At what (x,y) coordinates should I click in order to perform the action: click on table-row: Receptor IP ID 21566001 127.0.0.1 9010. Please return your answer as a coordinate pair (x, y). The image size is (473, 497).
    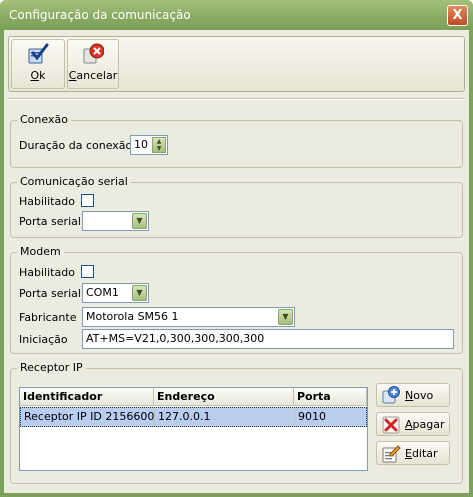
    Looking at the image, I should click on (193, 417).